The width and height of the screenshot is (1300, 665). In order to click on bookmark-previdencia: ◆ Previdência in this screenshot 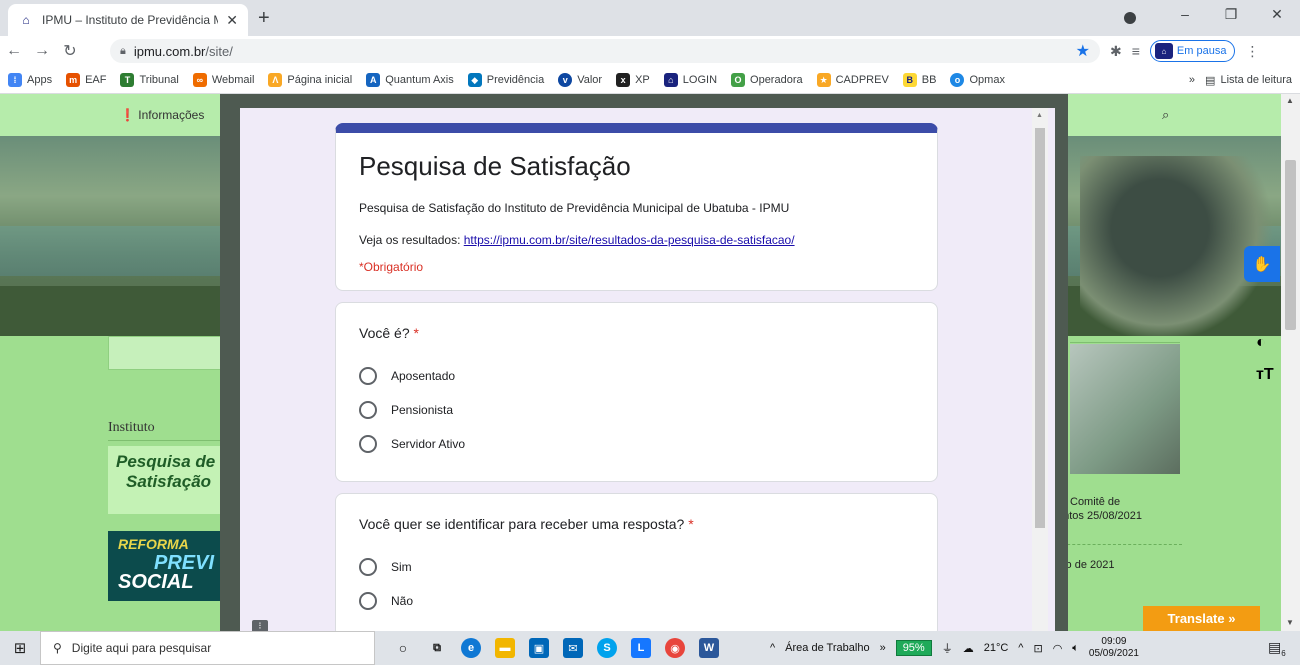, I will do `click(505, 79)`.